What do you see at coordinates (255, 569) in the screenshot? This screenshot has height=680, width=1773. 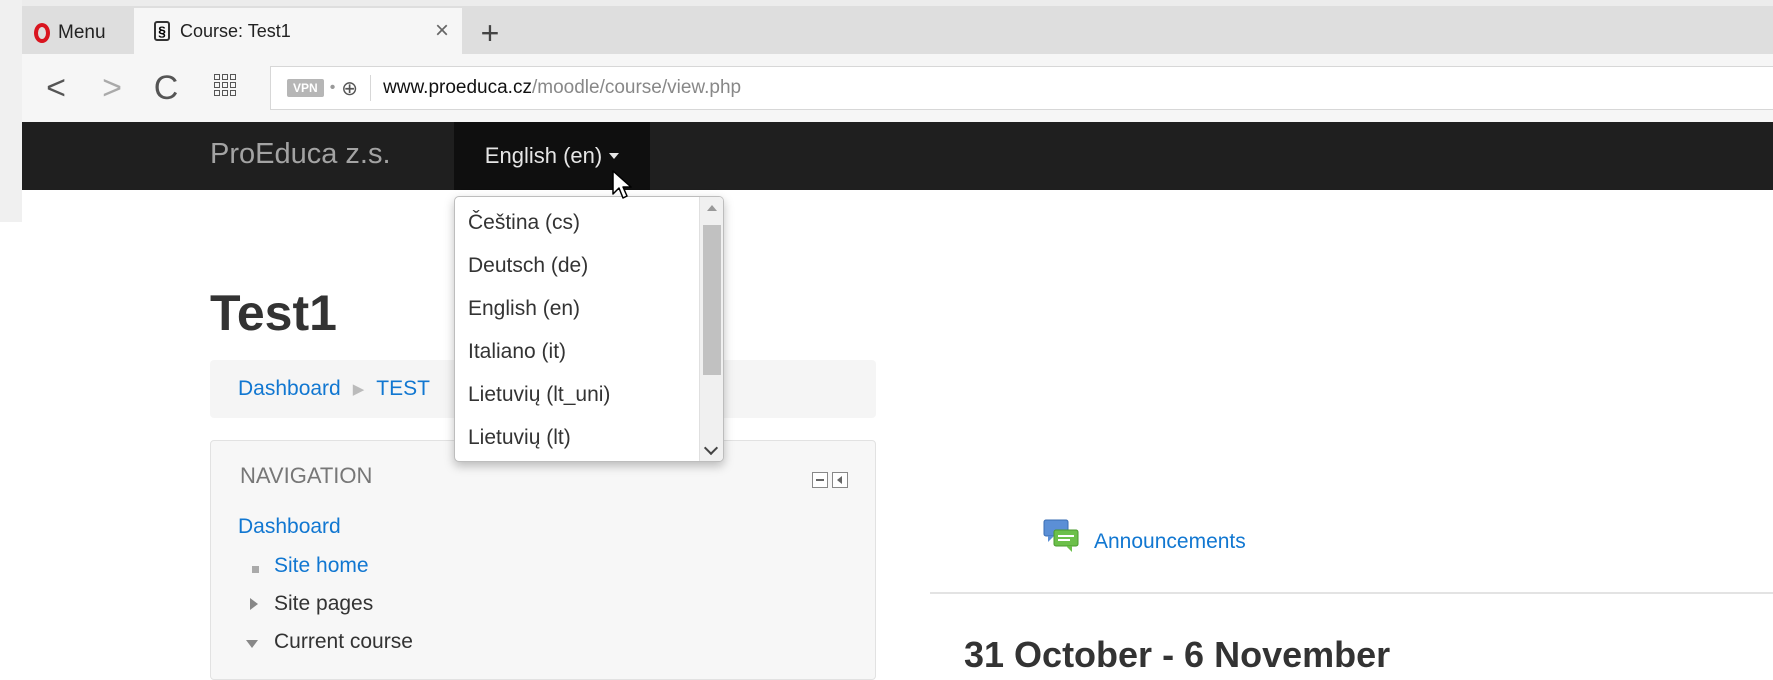 I see `bullet-icon` at bounding box center [255, 569].